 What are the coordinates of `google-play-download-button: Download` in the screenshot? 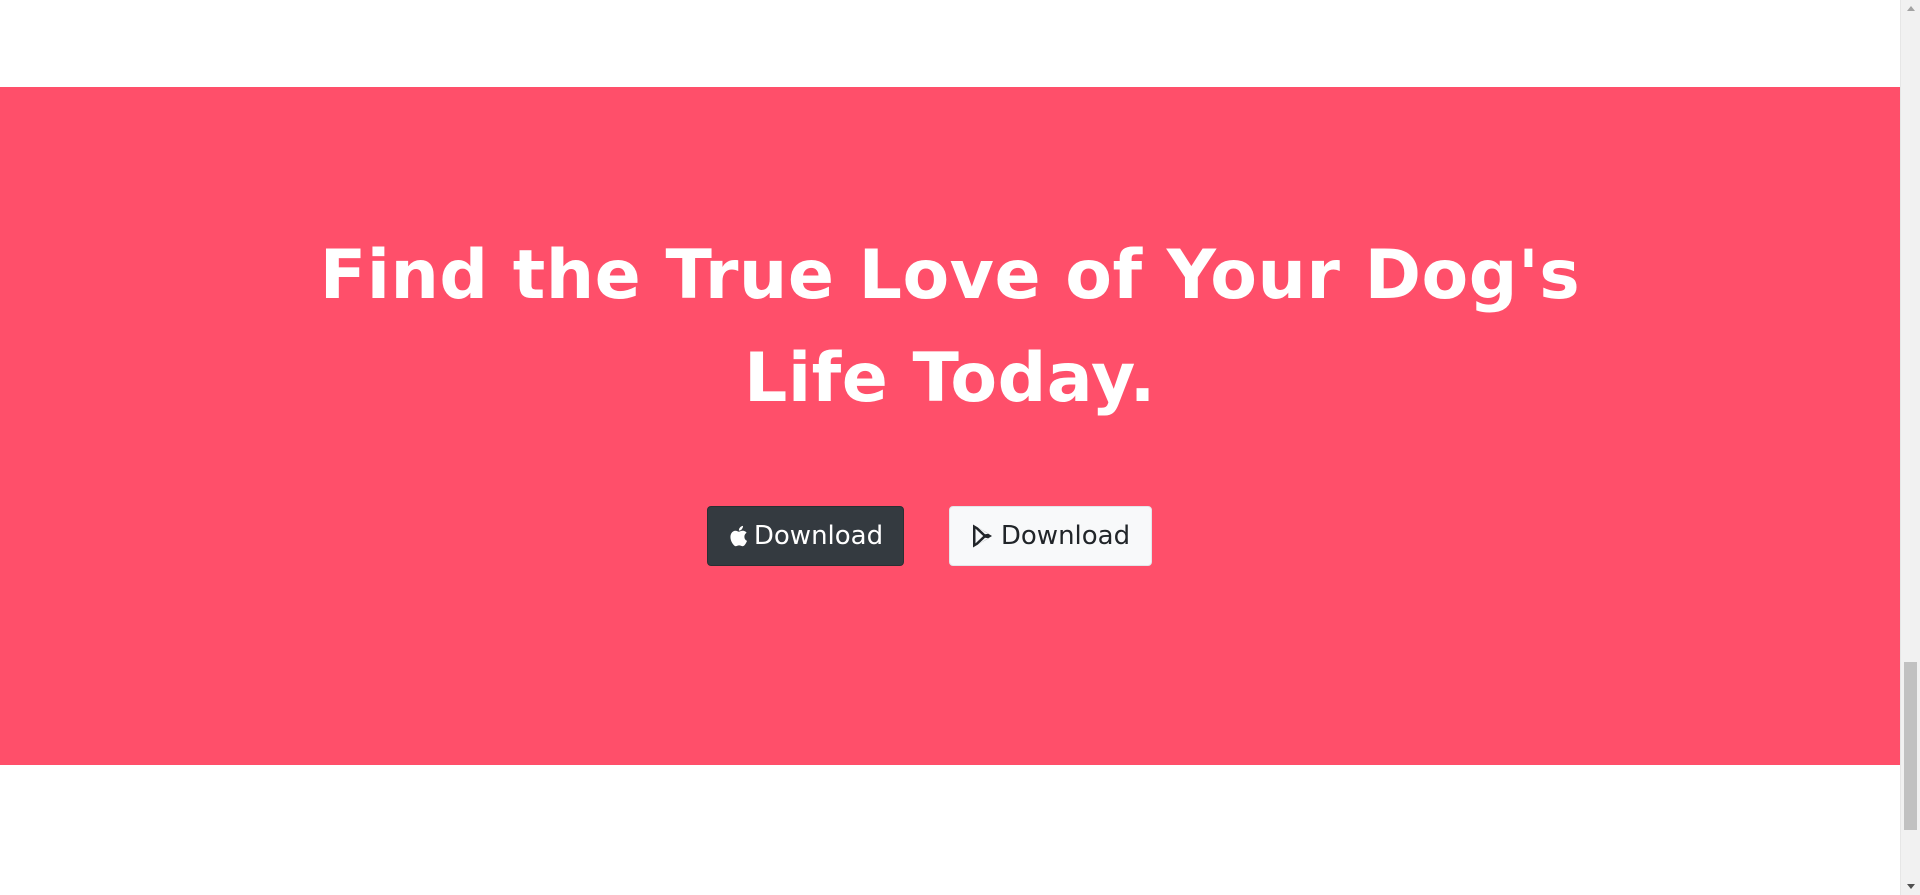 It's located at (1050, 536).